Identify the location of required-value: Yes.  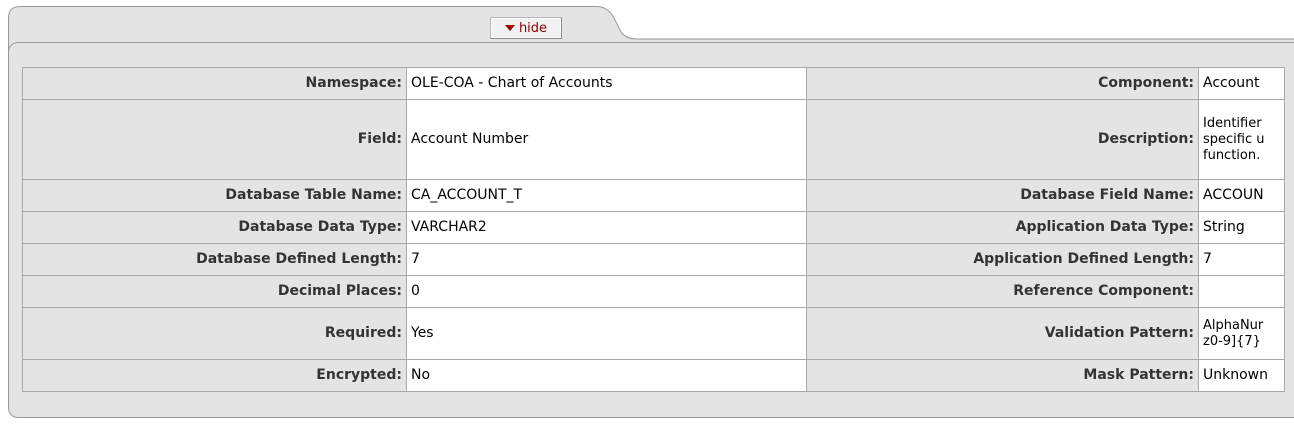
(606, 333).